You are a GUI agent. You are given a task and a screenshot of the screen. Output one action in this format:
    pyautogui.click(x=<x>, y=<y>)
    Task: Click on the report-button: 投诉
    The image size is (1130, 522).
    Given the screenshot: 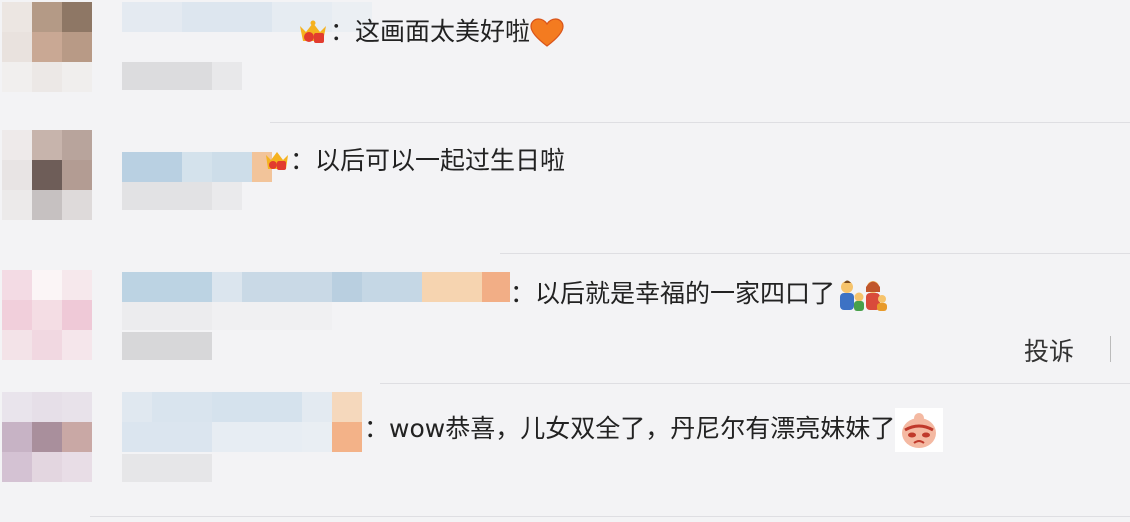 What is the action you would take?
    pyautogui.click(x=1049, y=350)
    